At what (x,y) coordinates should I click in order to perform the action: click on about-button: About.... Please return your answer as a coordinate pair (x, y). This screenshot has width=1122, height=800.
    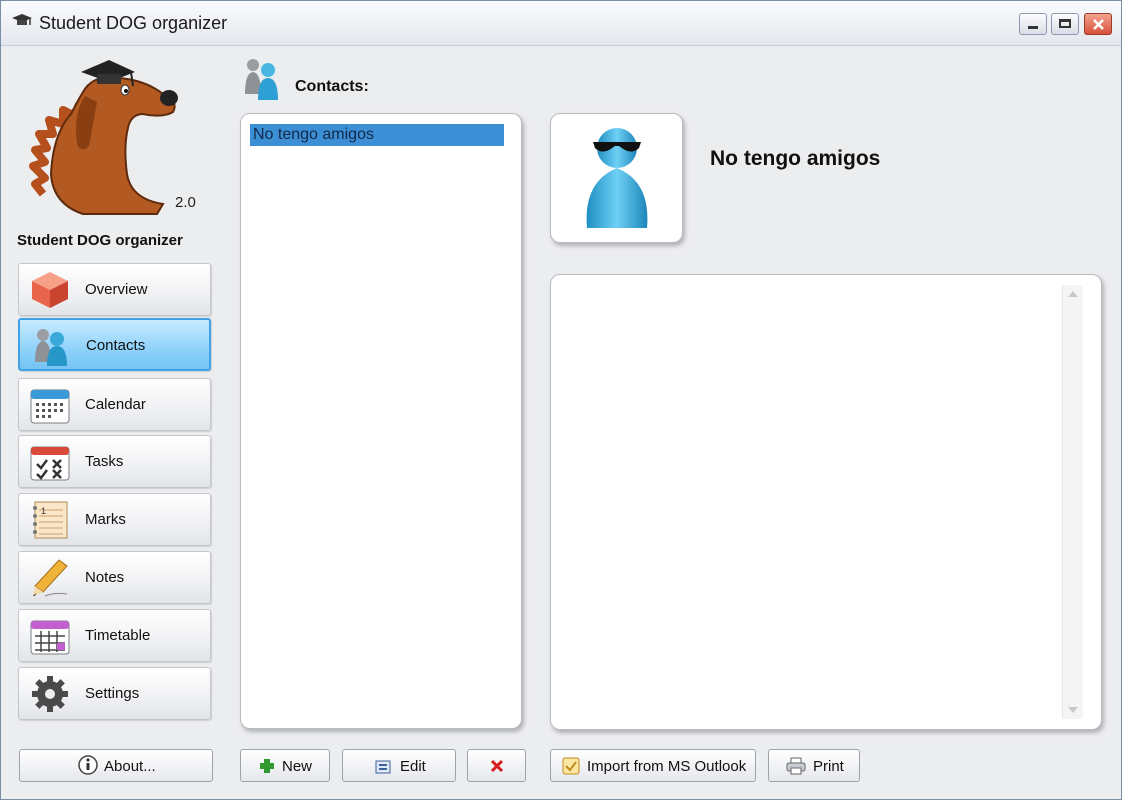
    Looking at the image, I should click on (116, 765).